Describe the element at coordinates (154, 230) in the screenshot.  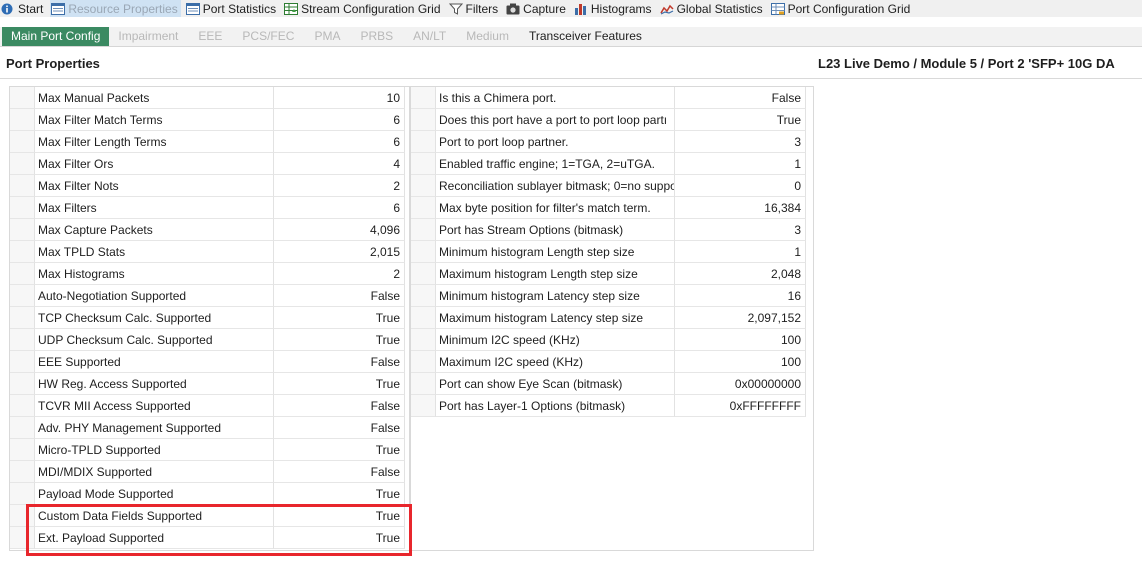
I see `property-name: Max Capture Packets` at that location.